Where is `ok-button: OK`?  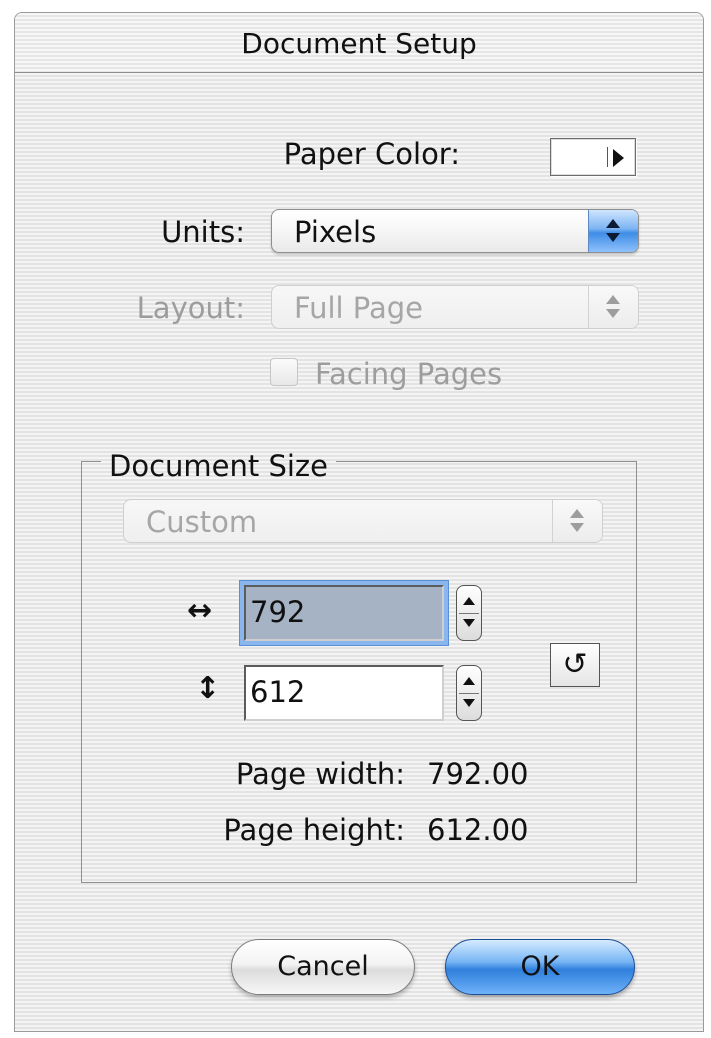 ok-button: OK is located at coordinates (540, 967).